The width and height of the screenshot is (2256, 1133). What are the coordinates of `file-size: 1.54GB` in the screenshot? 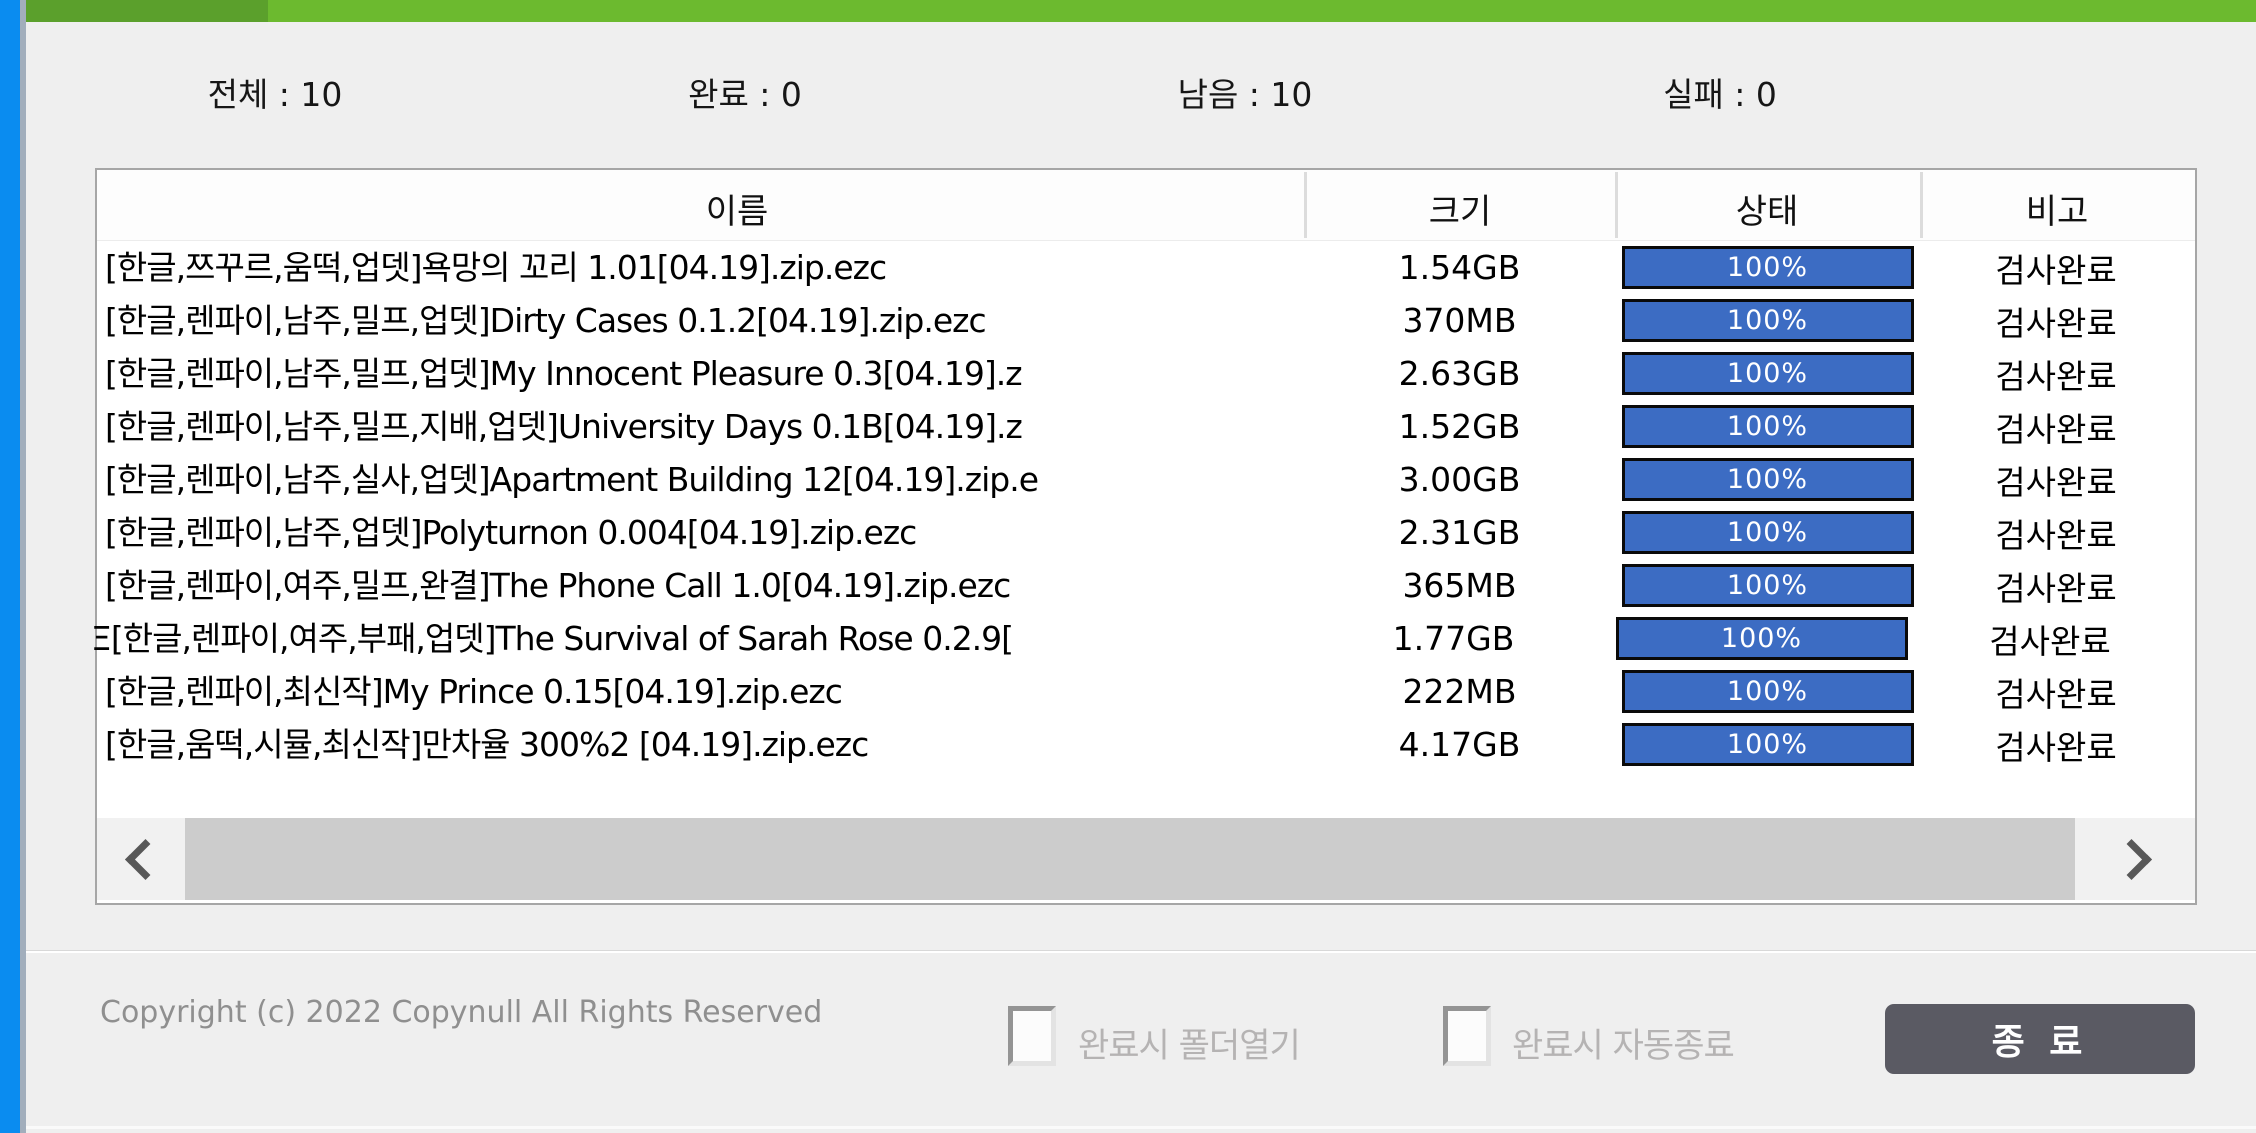 It's located at (1459, 267).